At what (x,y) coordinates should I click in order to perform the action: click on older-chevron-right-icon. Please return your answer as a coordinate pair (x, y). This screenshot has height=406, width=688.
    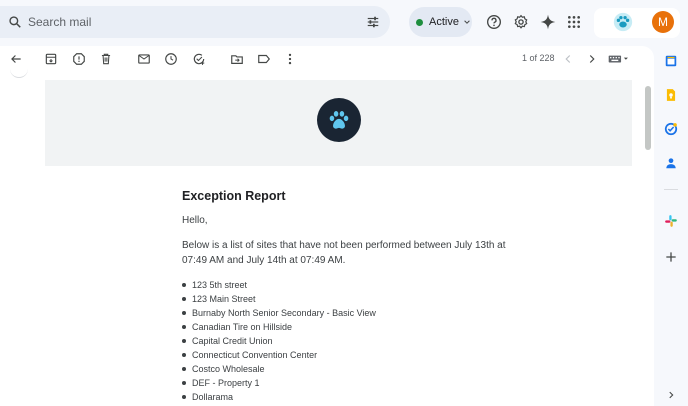
    Looking at the image, I should click on (592, 59).